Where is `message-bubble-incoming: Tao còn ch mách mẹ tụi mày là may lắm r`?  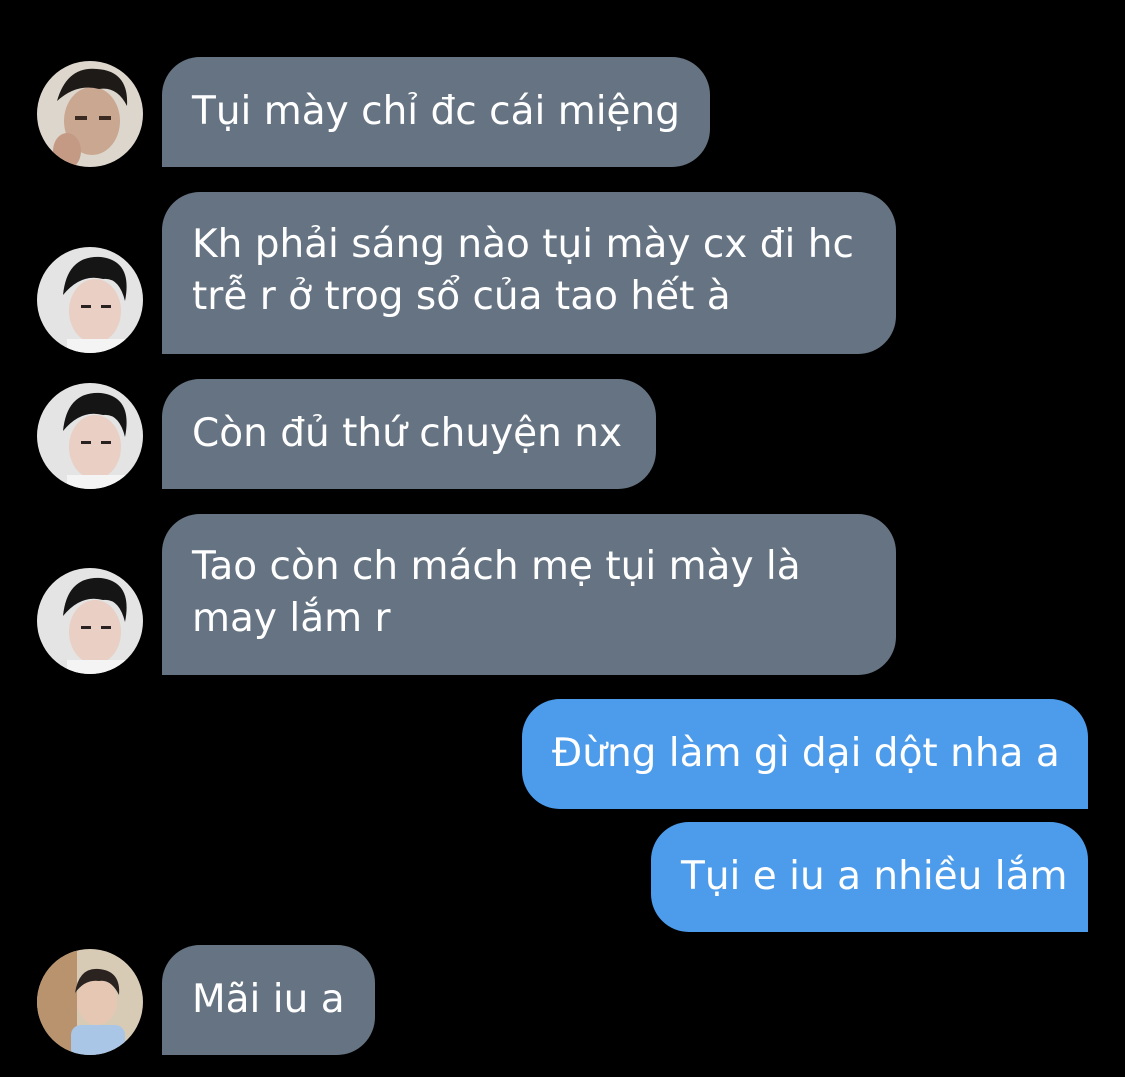 message-bubble-incoming: Tao còn ch mách mẹ tụi mày là may lắm r is located at coordinates (529, 594).